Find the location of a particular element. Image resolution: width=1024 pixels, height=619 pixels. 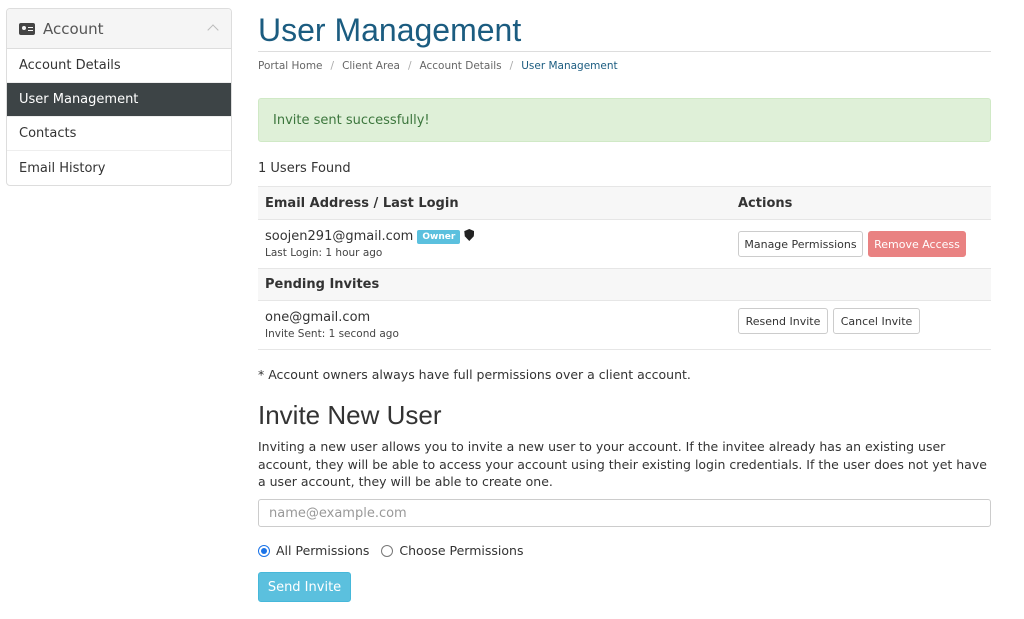

breadcrumb-portal-home: Portal Home is located at coordinates (290, 66).